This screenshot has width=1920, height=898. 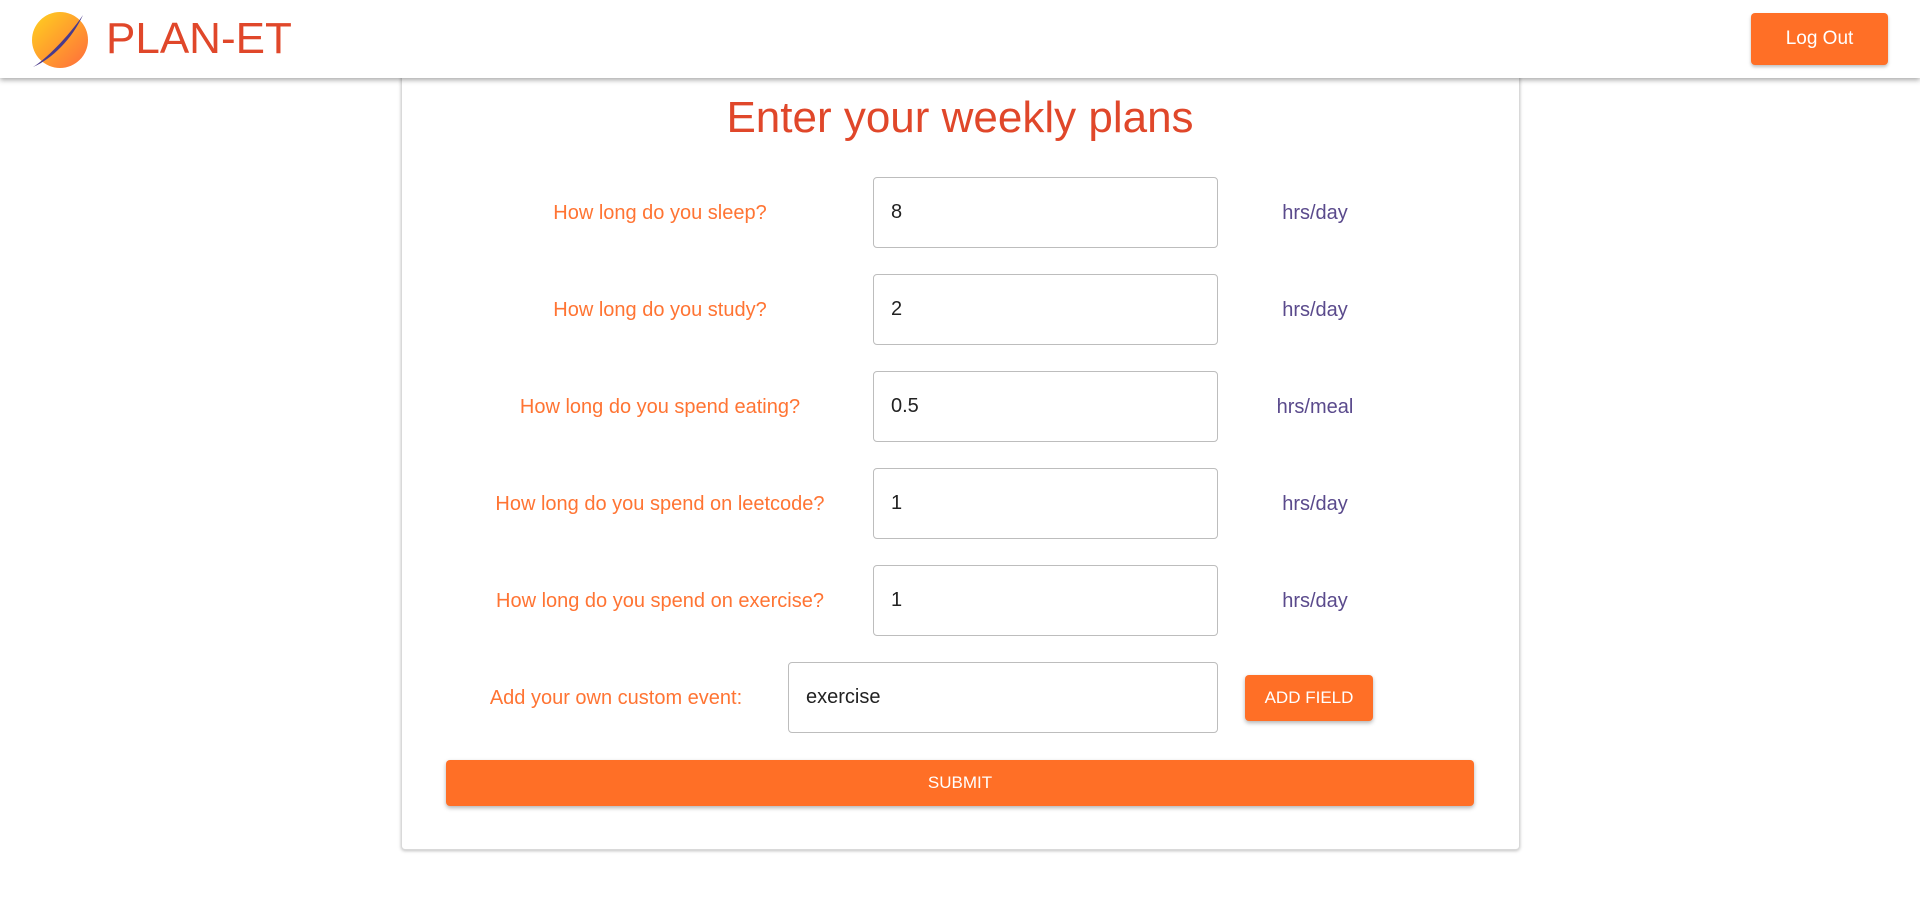 I want to click on leetcode-field, so click(x=1045, y=503).